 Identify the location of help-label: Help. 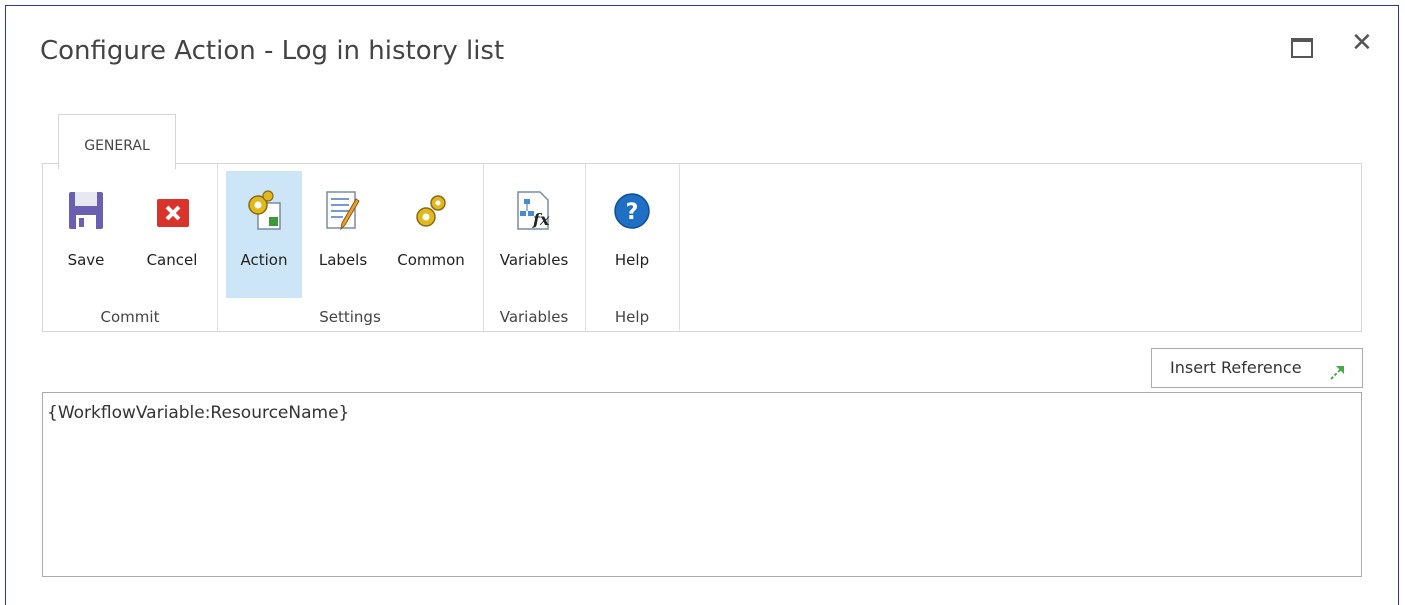
(632, 260).